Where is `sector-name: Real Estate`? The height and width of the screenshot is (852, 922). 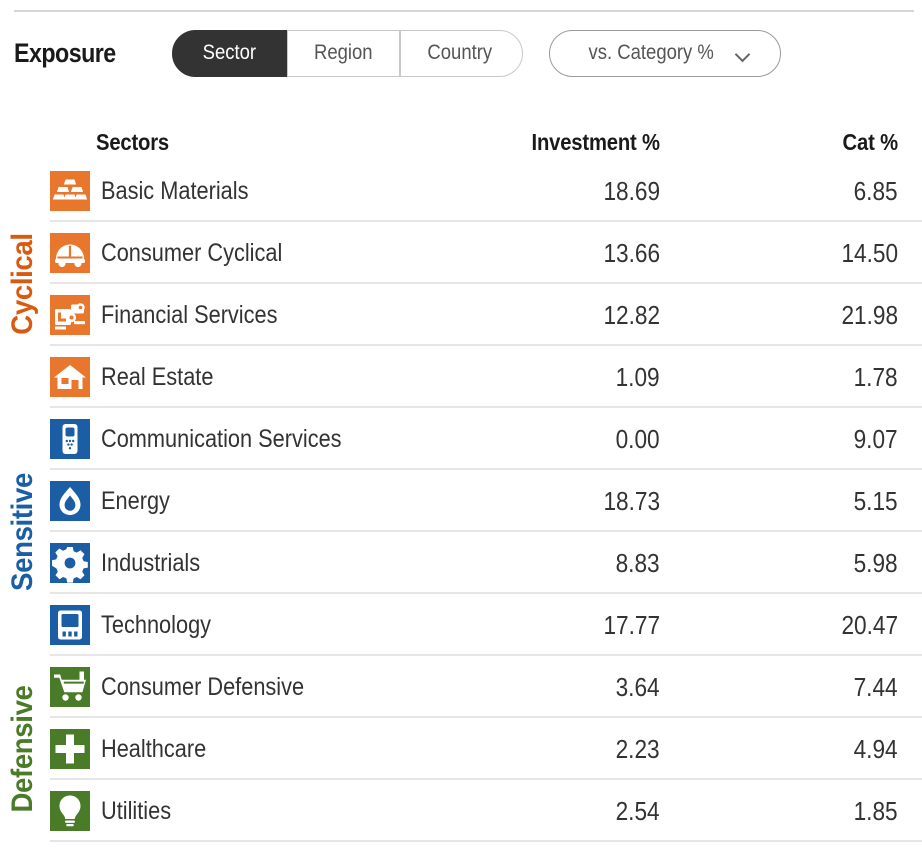
sector-name: Real Estate is located at coordinates (157, 376).